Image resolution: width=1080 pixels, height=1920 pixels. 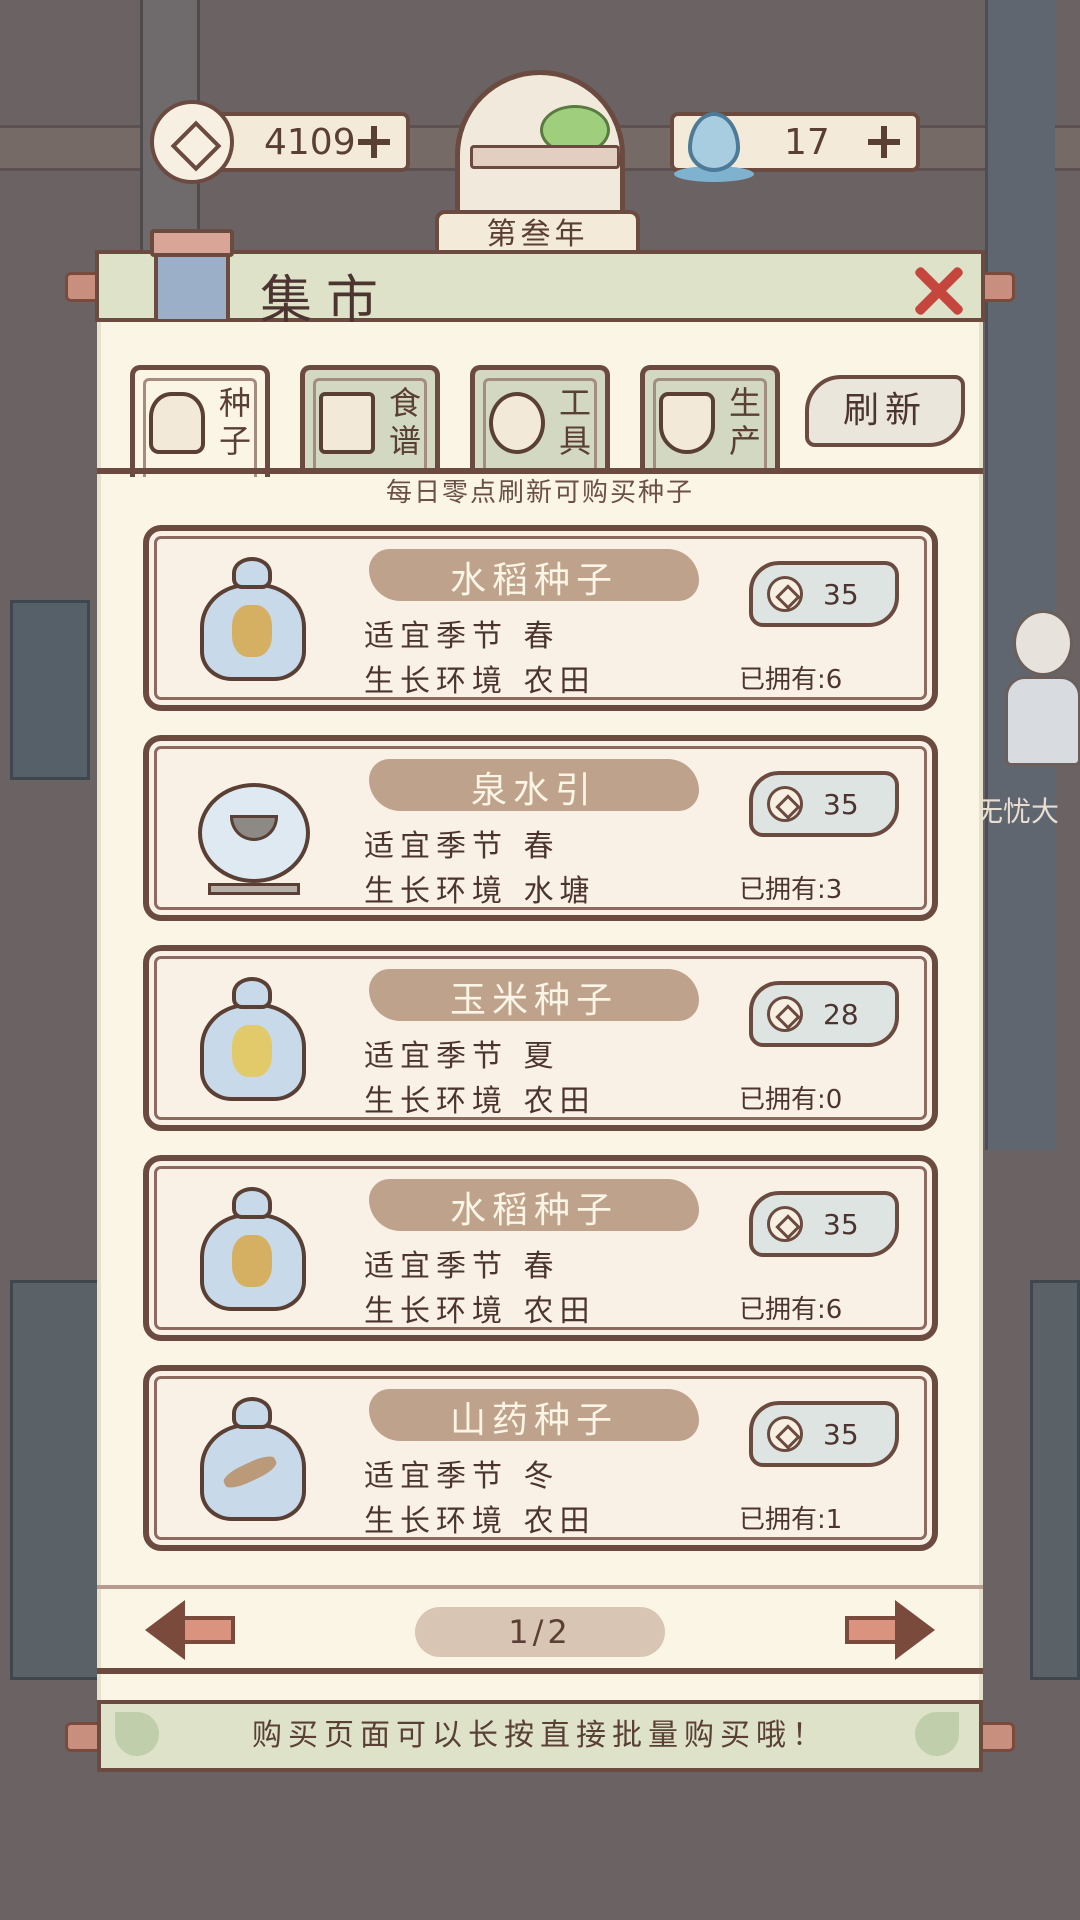 What do you see at coordinates (540, 1038) in the screenshot?
I see `item-card: 玉米种子 适宜季节 夏 生长环境 农田 28 已拥有:0` at bounding box center [540, 1038].